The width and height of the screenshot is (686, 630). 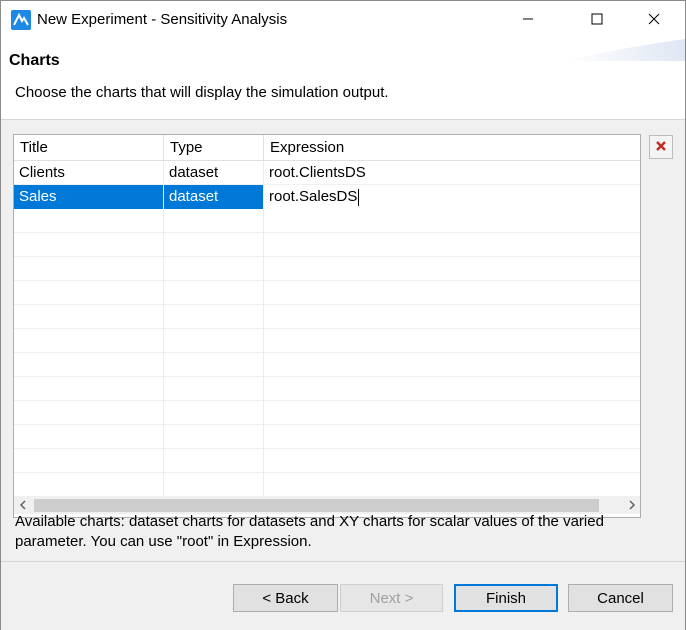 I want to click on back-button: < Back, so click(x=285, y=598).